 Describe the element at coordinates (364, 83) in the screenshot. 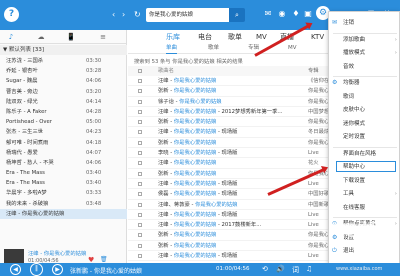

I see `menu-item: ⚙ 均衡器` at that location.